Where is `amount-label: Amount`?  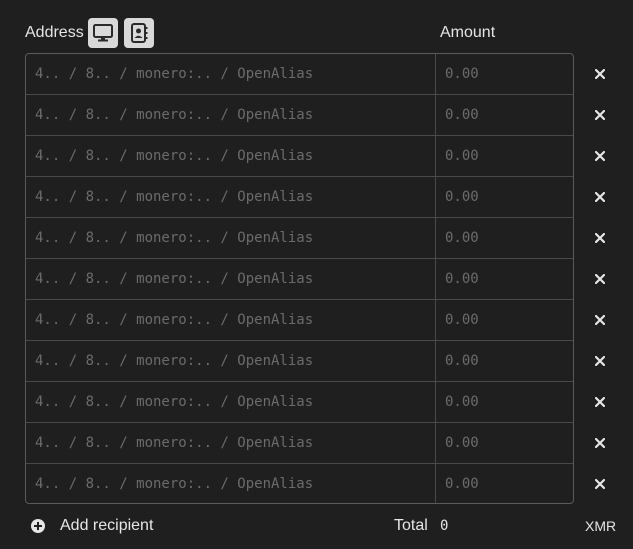
amount-label: Amount is located at coordinates (468, 32).